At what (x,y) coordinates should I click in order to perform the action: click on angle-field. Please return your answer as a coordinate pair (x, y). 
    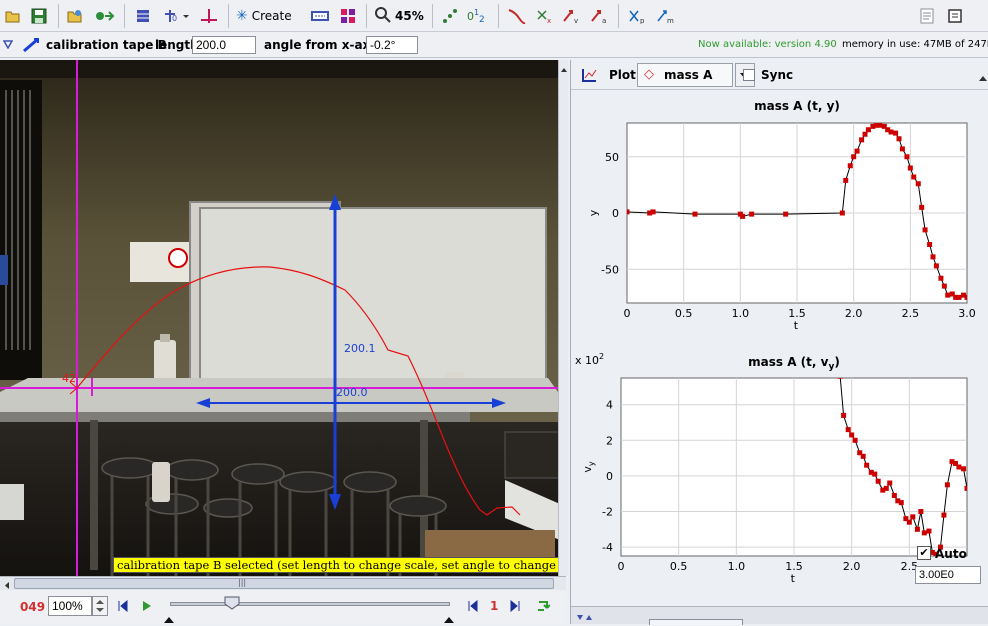
    Looking at the image, I should click on (392, 45).